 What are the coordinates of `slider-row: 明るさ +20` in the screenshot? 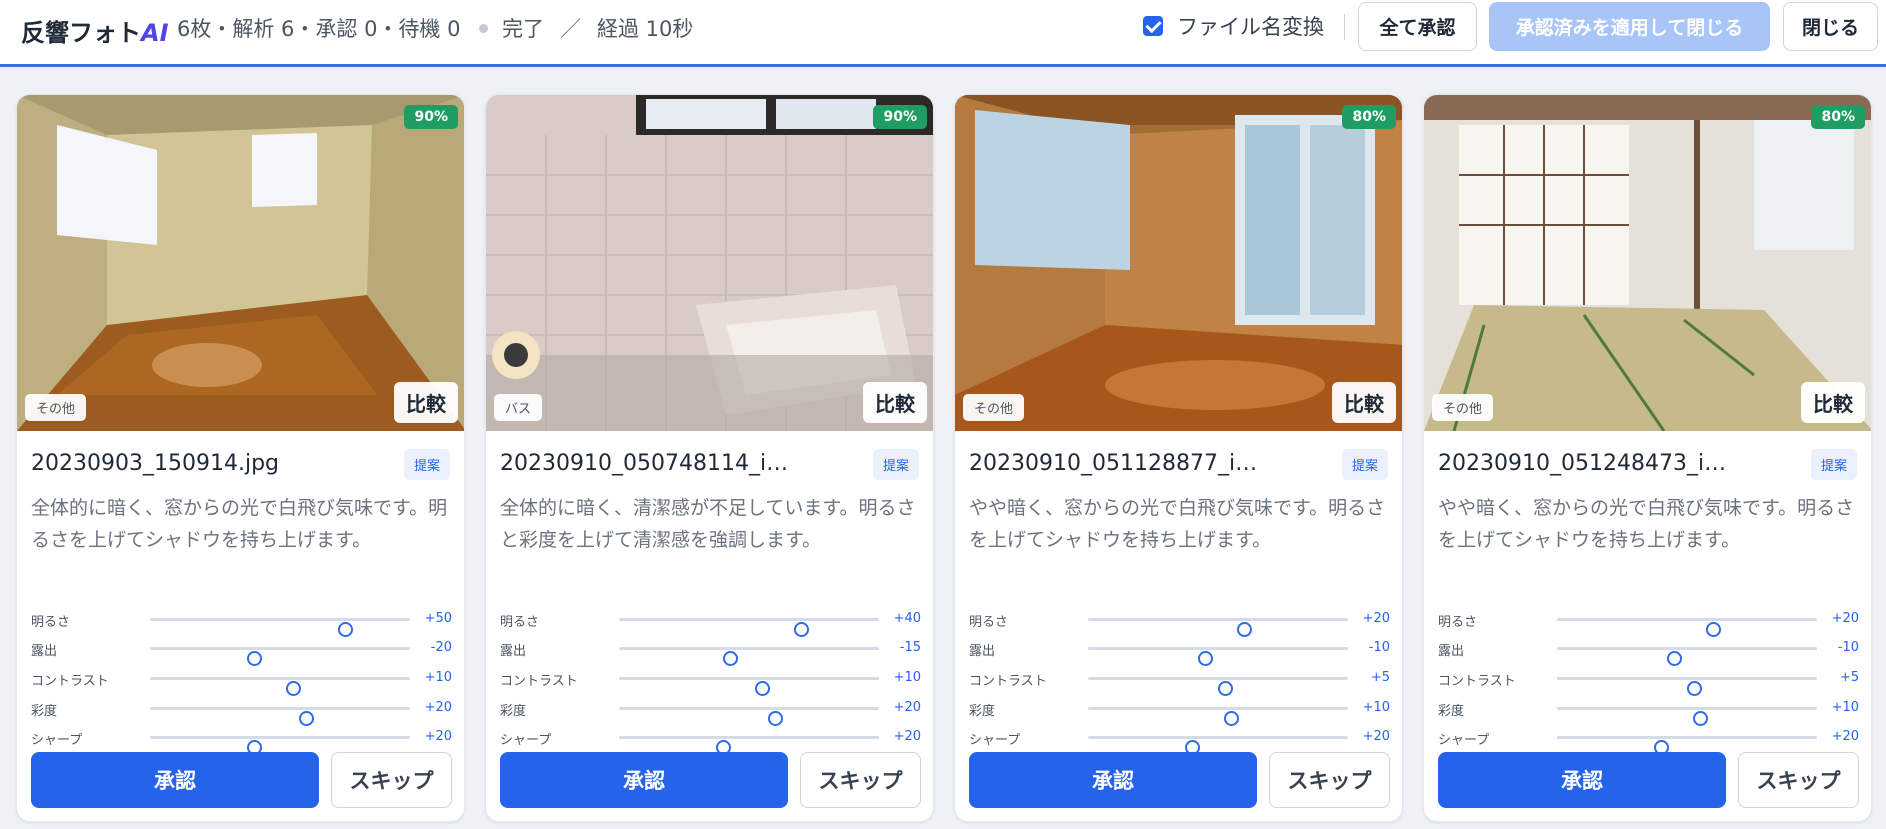 It's located at (1648, 622).